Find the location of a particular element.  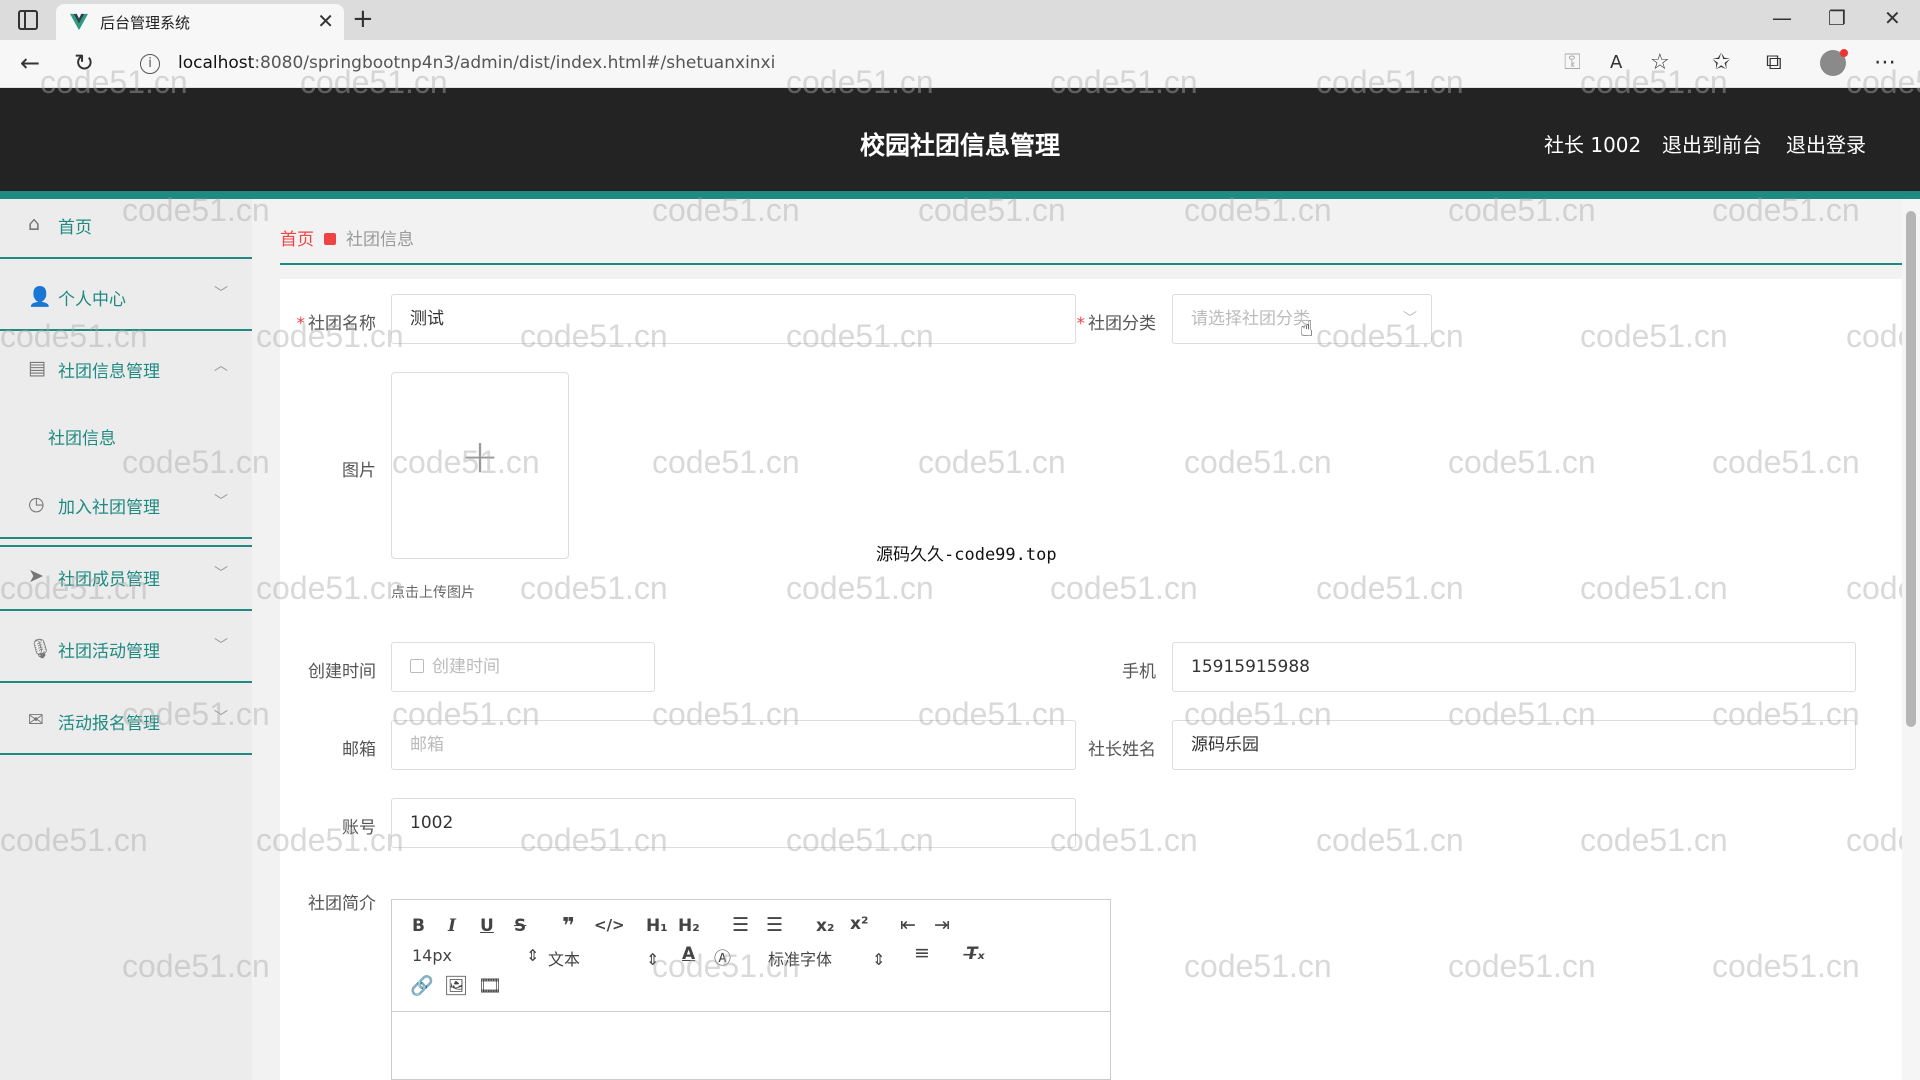

hand-cursor-icon: ☝ is located at coordinates (1307, 329).